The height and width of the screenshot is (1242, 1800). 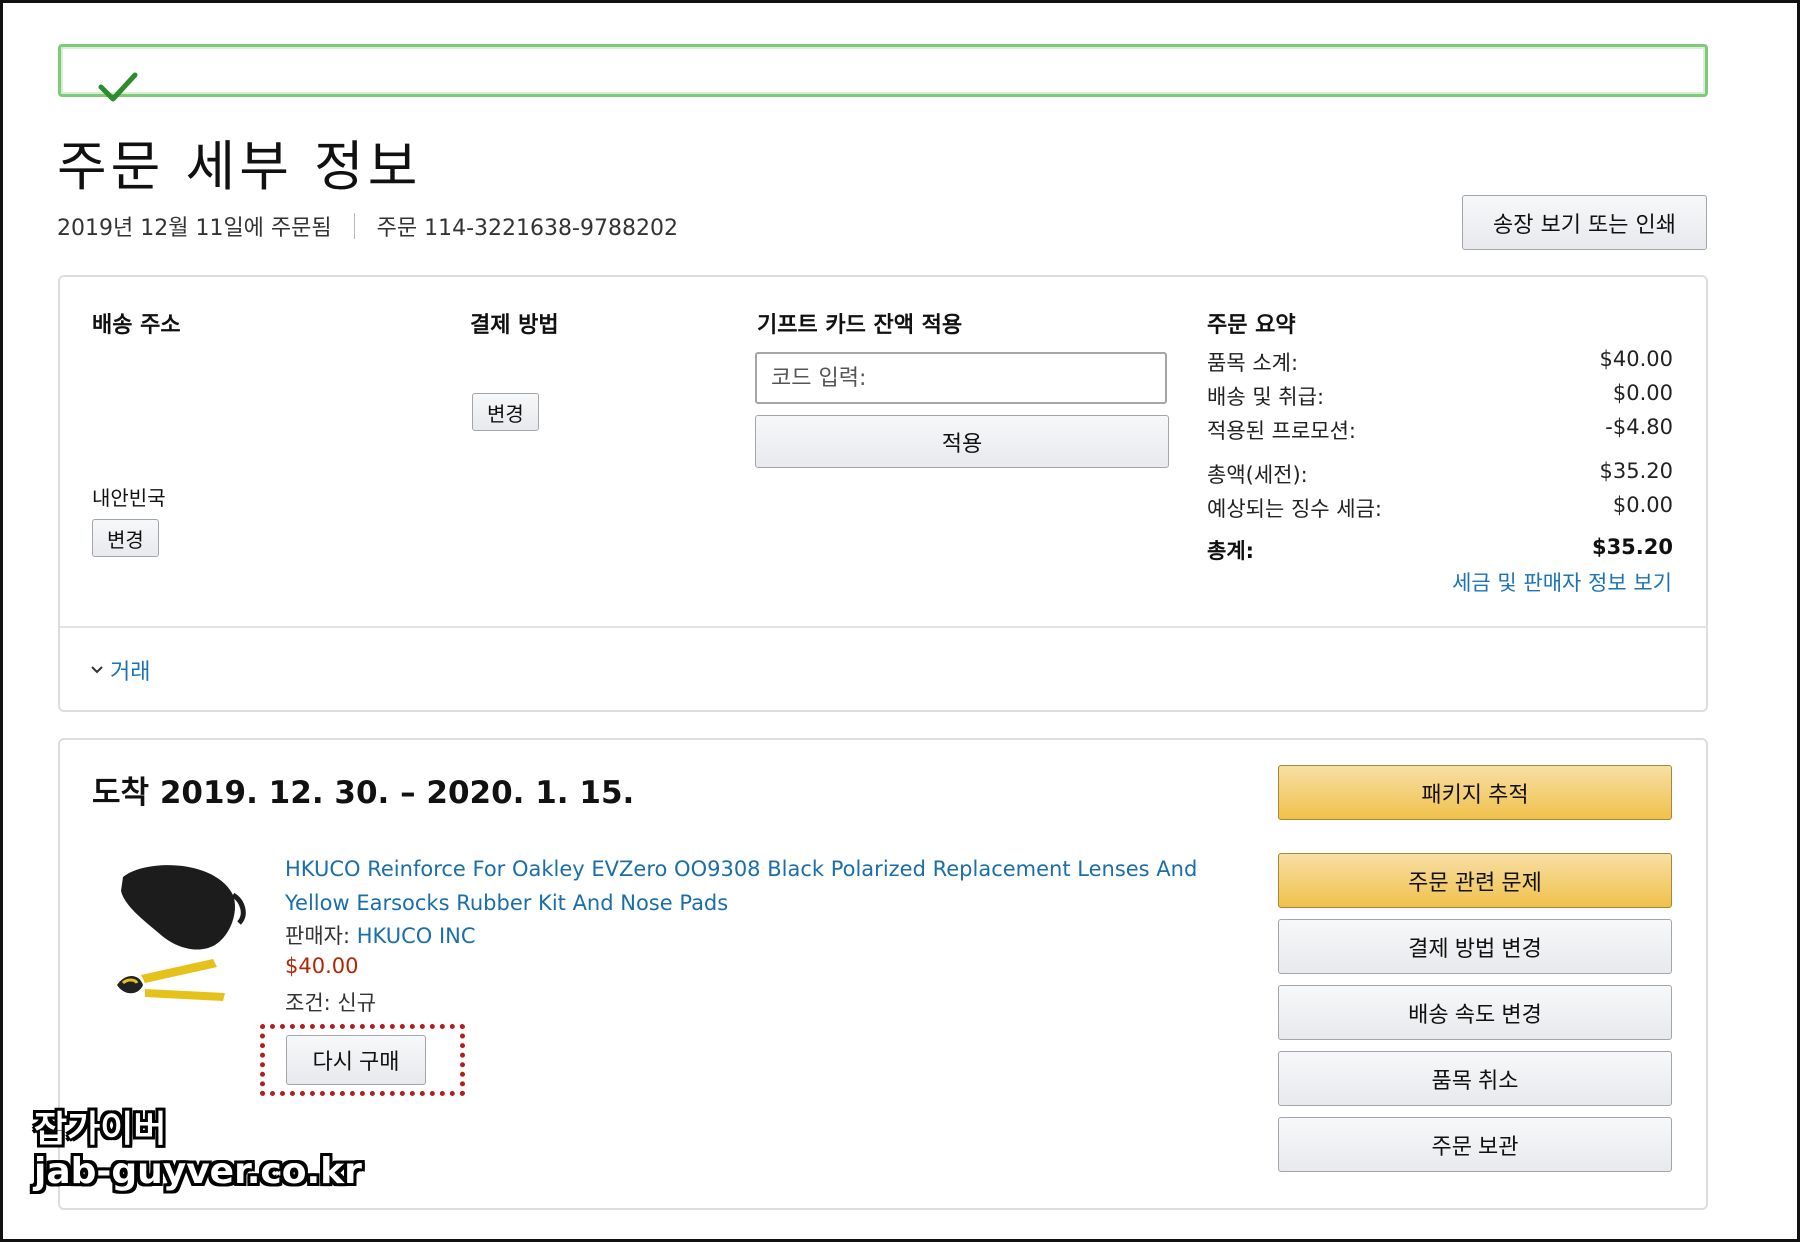 What do you see at coordinates (1440, 362) in the screenshot?
I see `summary-row-subtotal: 품목 소계: $40.00` at bounding box center [1440, 362].